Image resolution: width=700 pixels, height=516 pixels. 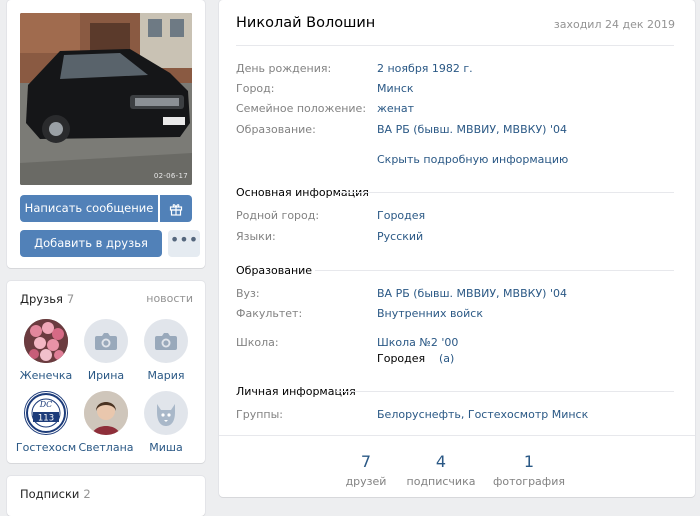 What do you see at coordinates (472, 129) in the screenshot?
I see `education-link: ВА РБ (бывш. МВВИУ, МВВКУ) '04` at bounding box center [472, 129].